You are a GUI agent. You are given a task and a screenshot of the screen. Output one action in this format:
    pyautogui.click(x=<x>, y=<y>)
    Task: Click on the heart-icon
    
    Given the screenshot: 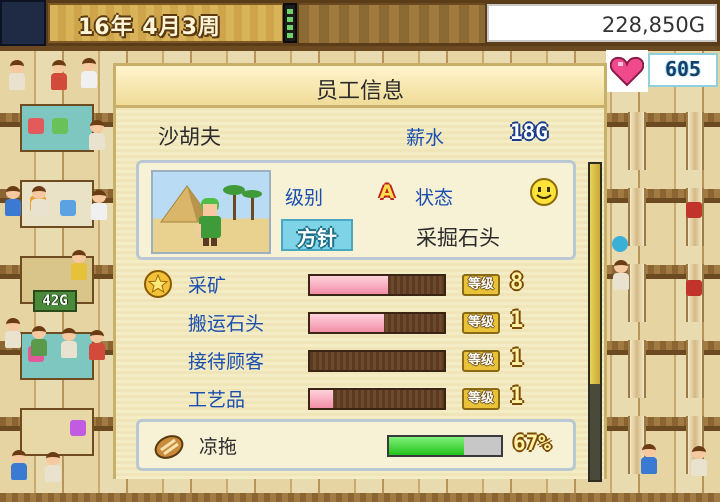 What is the action you would take?
    pyautogui.click(x=627, y=71)
    